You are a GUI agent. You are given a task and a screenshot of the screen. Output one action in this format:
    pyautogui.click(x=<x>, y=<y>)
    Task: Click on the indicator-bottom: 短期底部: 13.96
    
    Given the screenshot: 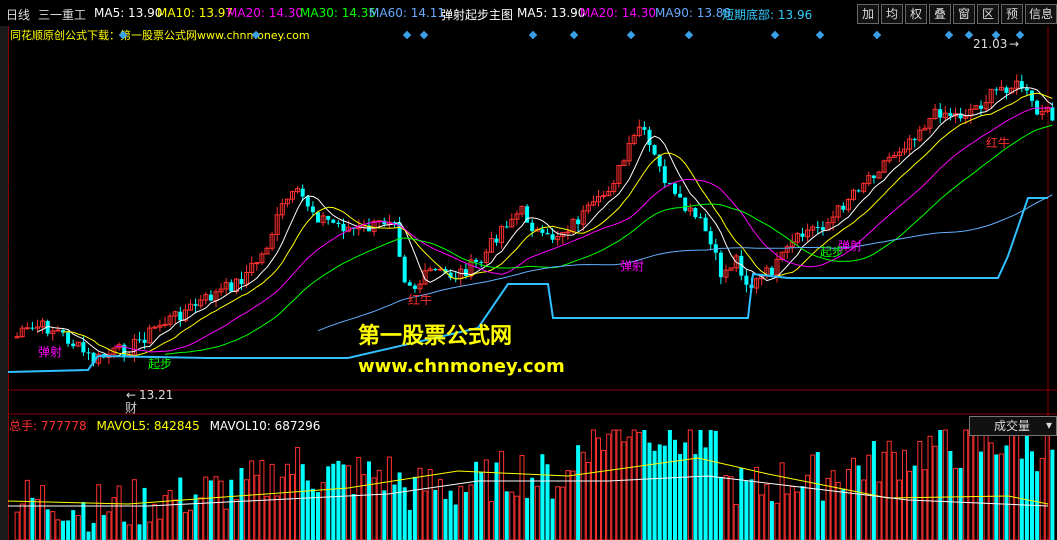 What is the action you would take?
    pyautogui.click(x=767, y=15)
    